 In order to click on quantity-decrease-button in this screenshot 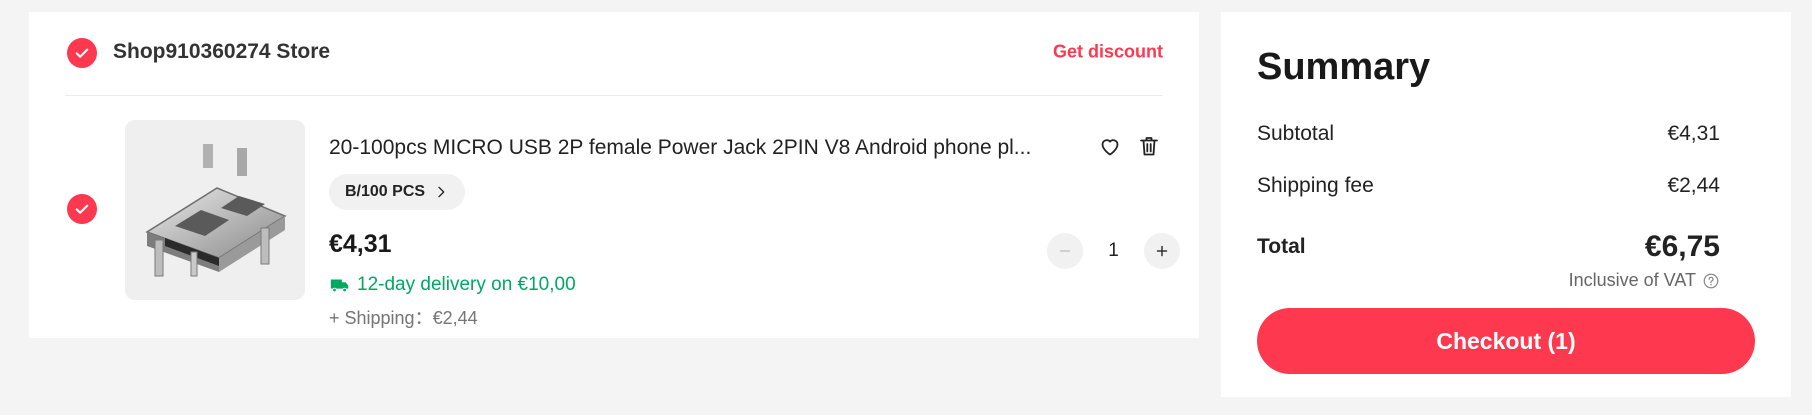, I will do `click(1065, 251)`.